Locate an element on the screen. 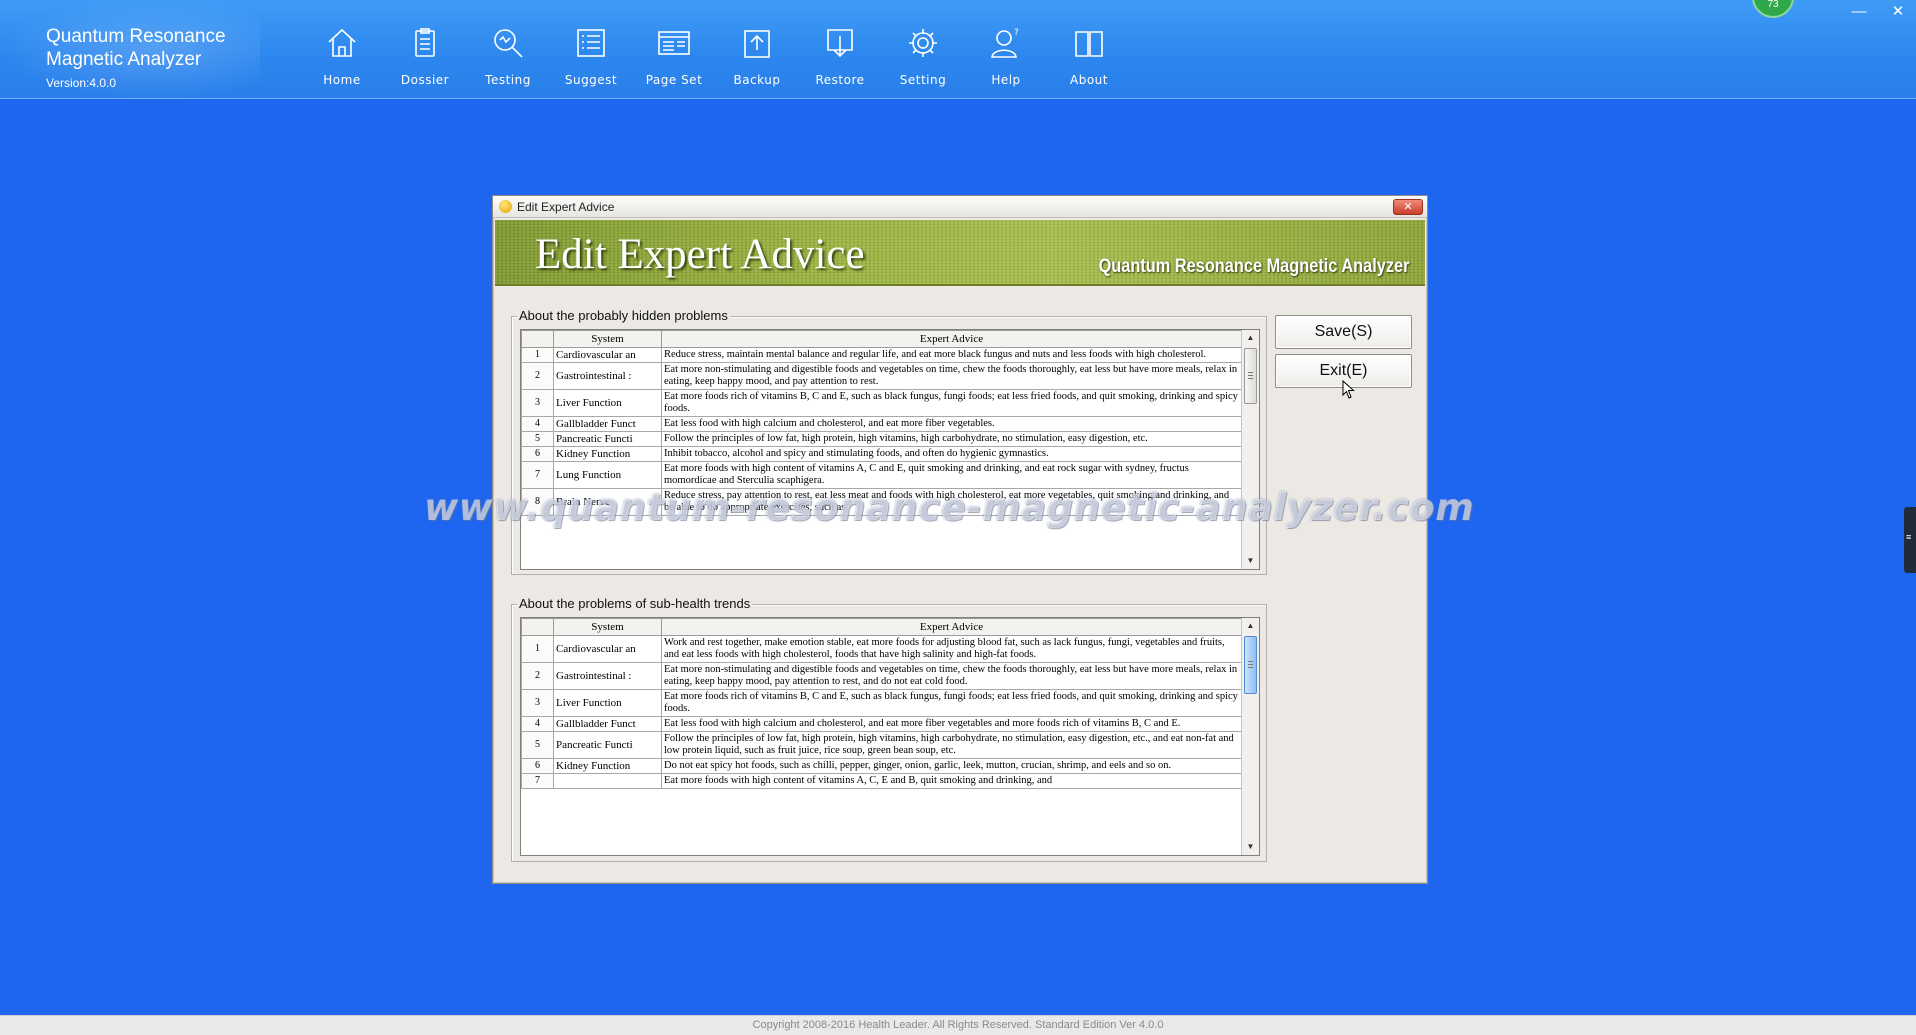  nav-label: Help is located at coordinates (1006, 80).